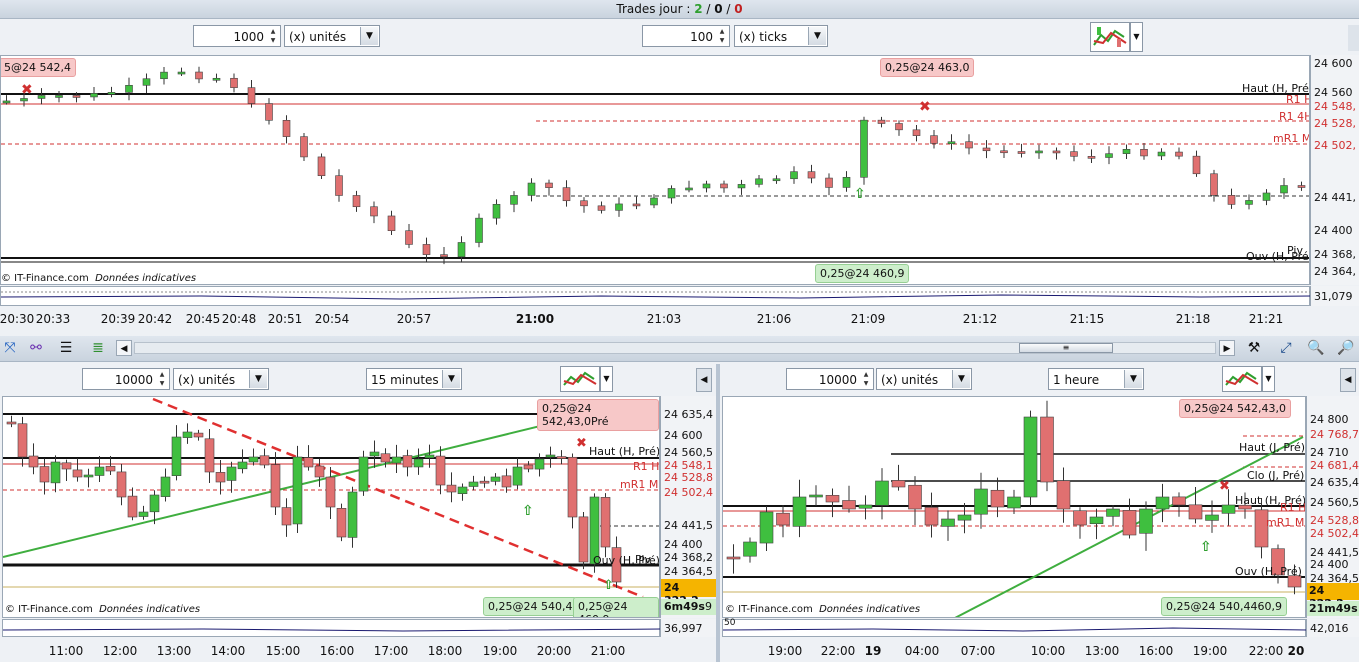 Image resolution: width=1359 pixels, height=662 pixels. I want to click on left-unit-select: (x) unités ▼, so click(221, 379).